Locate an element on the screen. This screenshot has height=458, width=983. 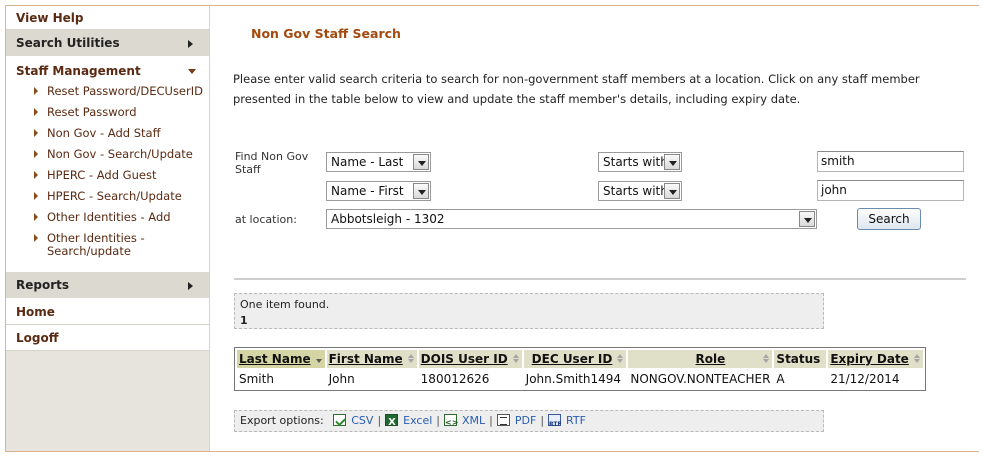
export-csv-label: CSV is located at coordinates (362, 420).